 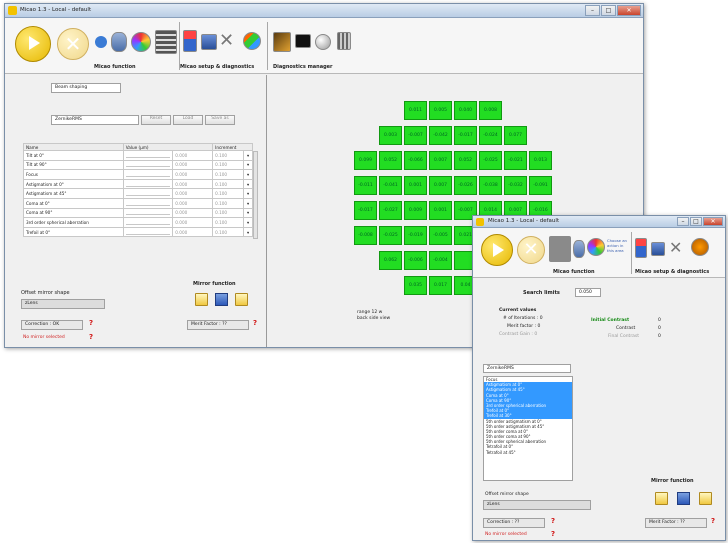 I want to click on list-item: Tetrafoil at 45°, so click(x=528, y=452).